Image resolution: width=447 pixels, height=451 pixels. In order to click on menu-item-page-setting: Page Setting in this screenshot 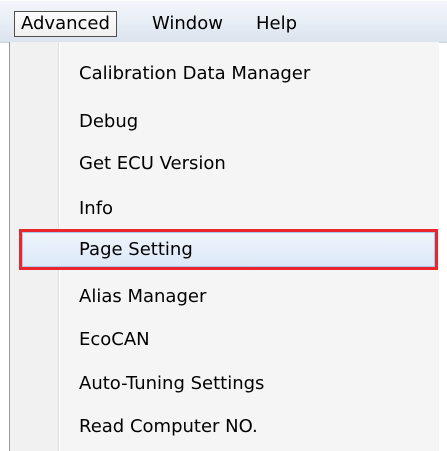, I will do `click(228, 249)`.